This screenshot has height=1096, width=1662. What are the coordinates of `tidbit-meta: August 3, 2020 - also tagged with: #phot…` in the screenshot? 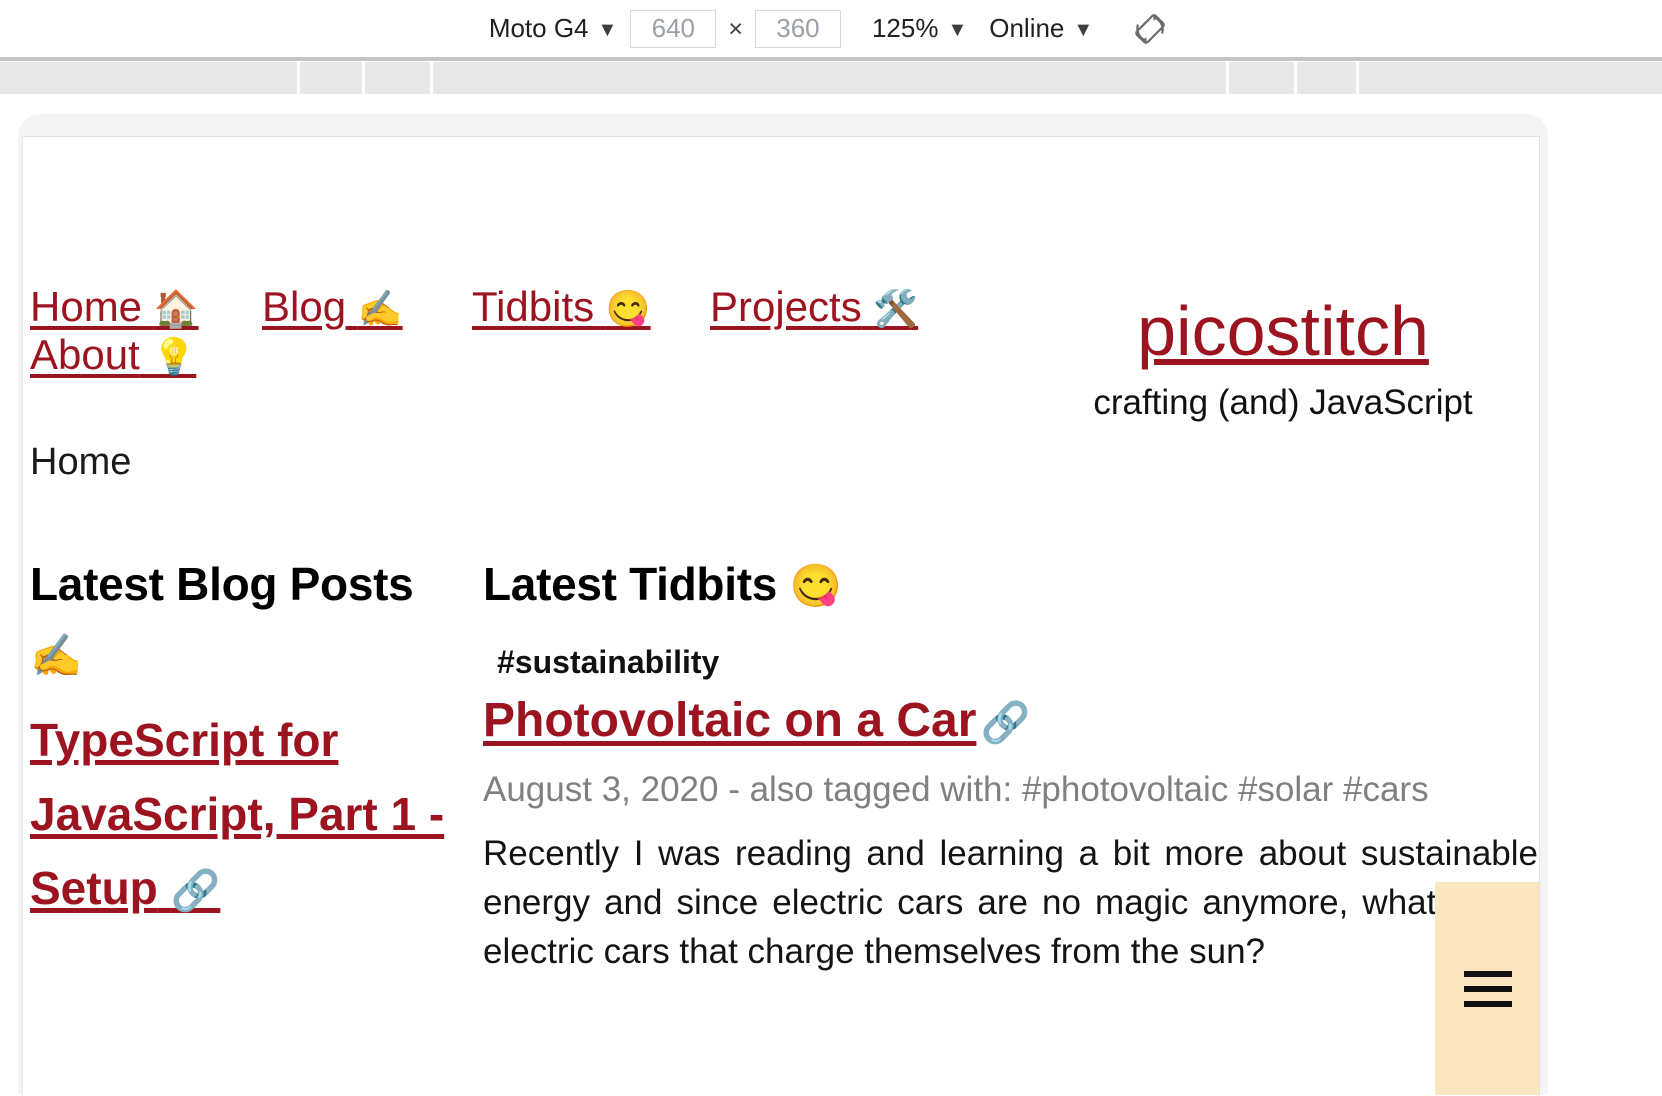 It's located at (956, 789).